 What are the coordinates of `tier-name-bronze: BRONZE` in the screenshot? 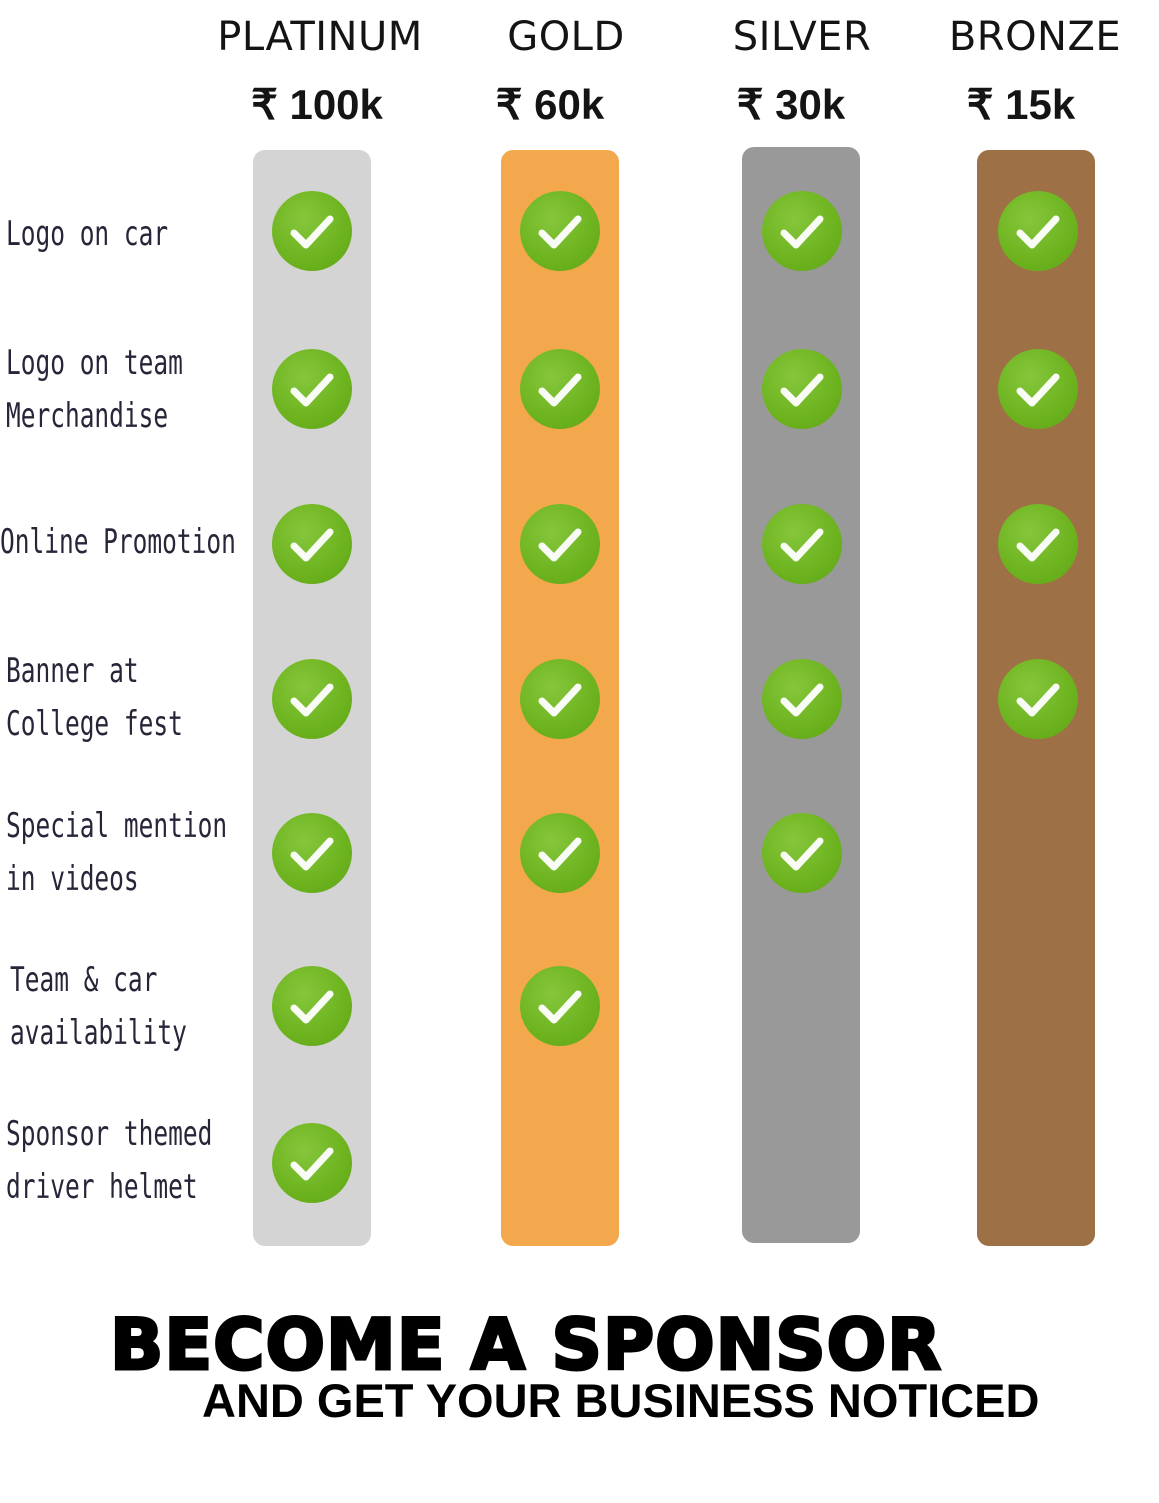 It's located at (1035, 37).